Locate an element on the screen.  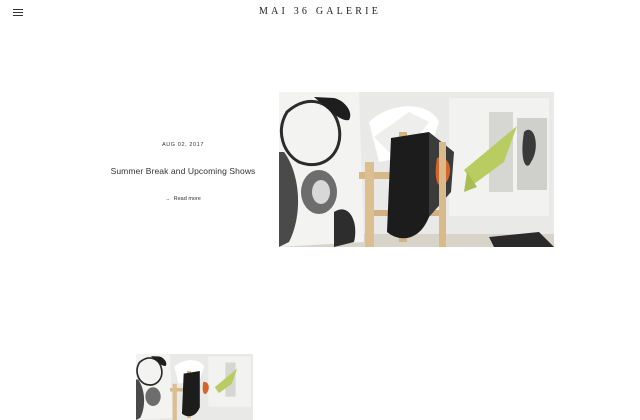
arrow-right-icon: → is located at coordinates (168, 199).